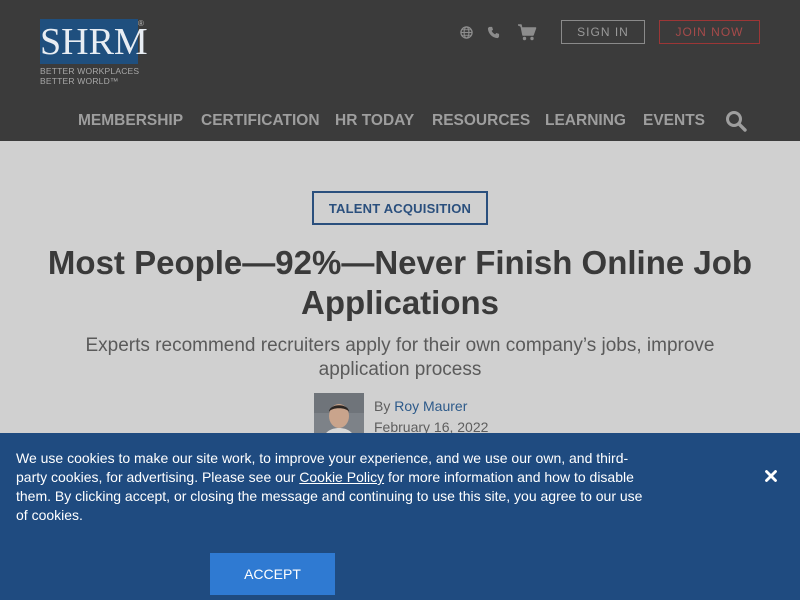 The width and height of the screenshot is (800, 600). Describe the element at coordinates (737, 122) in the screenshot. I see `search-icon` at that location.